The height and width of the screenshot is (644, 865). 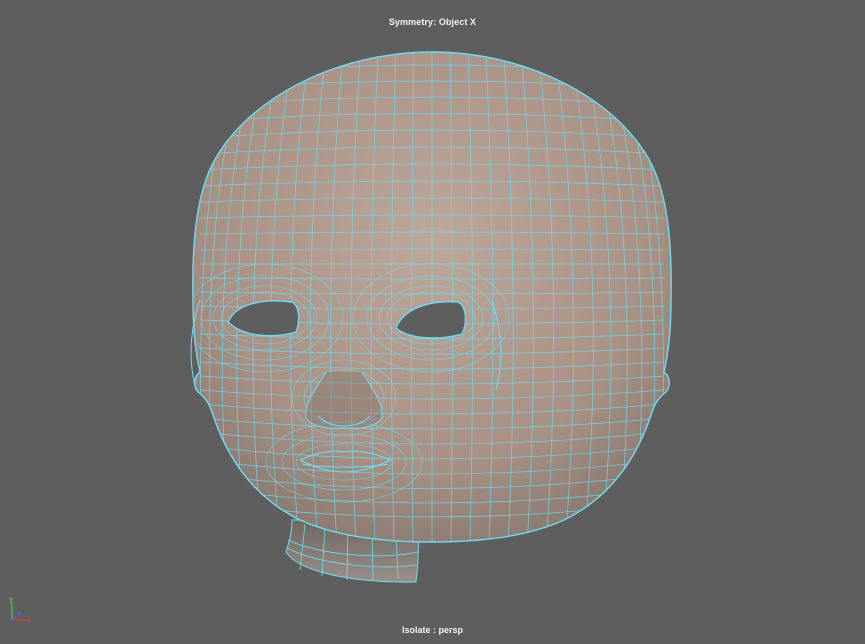 What do you see at coordinates (29, 620) in the screenshot?
I see `x-axis-label: x` at bounding box center [29, 620].